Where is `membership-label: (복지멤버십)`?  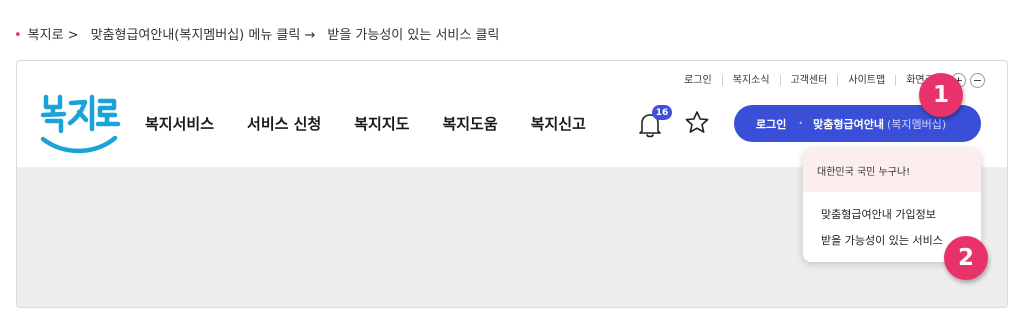
membership-label: (복지멤버십) is located at coordinates (916, 124).